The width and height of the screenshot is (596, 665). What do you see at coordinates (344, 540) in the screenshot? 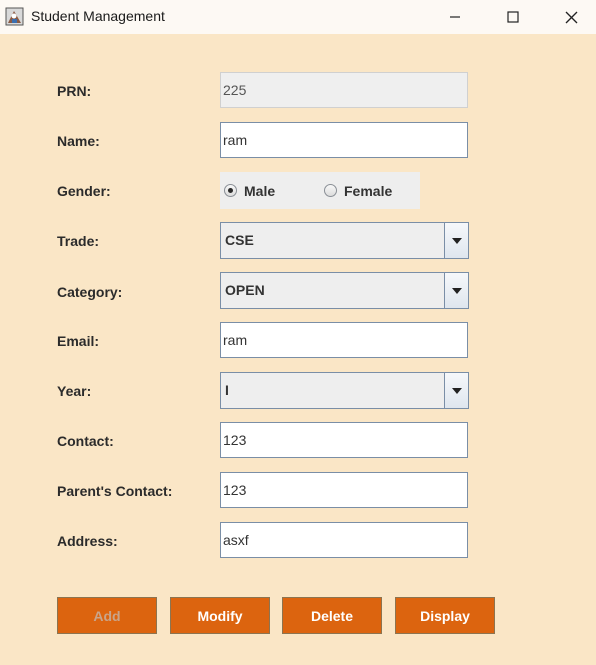
I see `address-field: asxf` at bounding box center [344, 540].